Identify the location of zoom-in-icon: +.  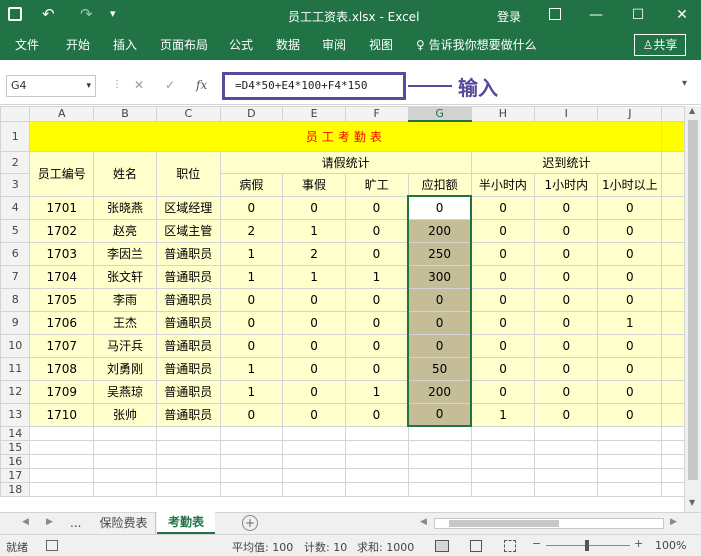
(638, 543).